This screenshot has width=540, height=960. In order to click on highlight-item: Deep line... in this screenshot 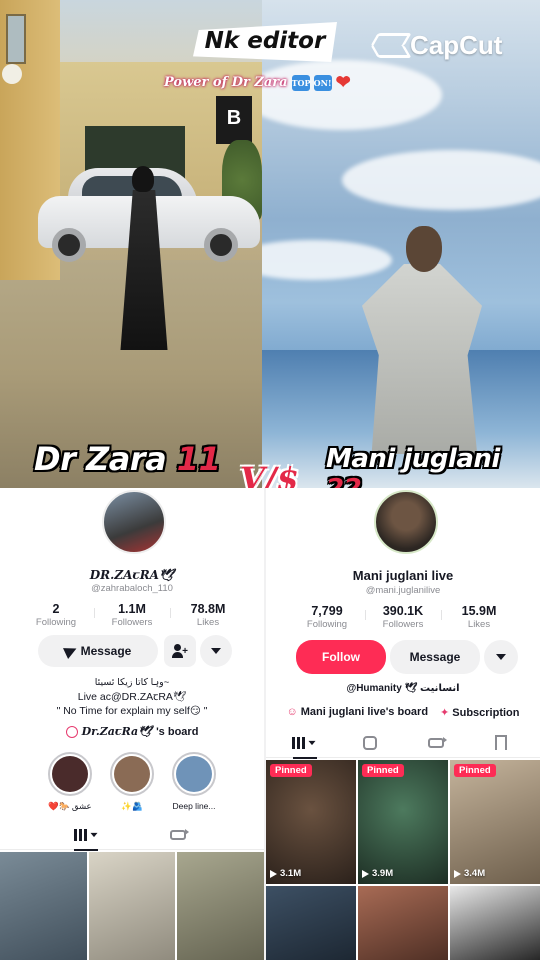, I will do `click(194, 782)`.